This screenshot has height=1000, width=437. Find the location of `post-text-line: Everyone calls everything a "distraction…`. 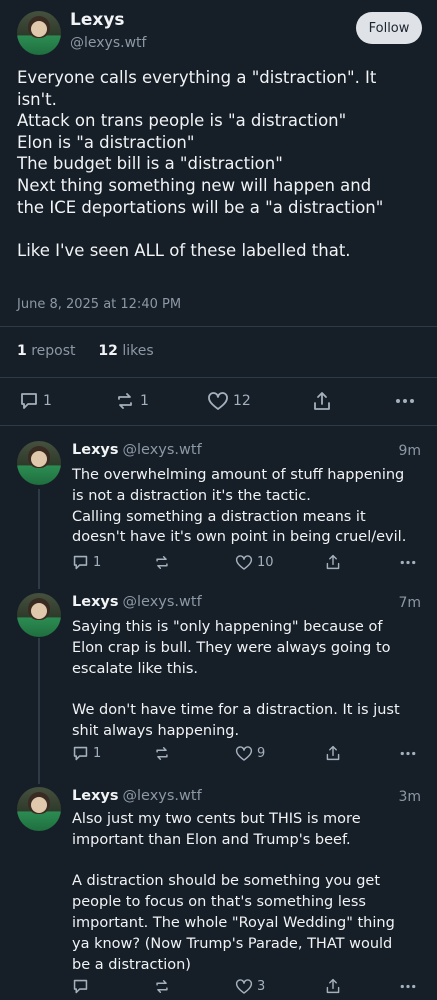

post-text-line: Everyone calls everything a "distraction… is located at coordinates (197, 77).